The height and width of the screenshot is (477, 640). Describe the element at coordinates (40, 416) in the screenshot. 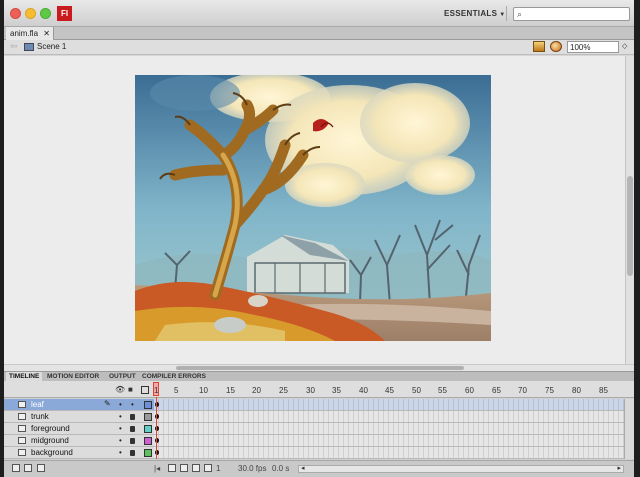

I see `layer-name: trunk` at that location.